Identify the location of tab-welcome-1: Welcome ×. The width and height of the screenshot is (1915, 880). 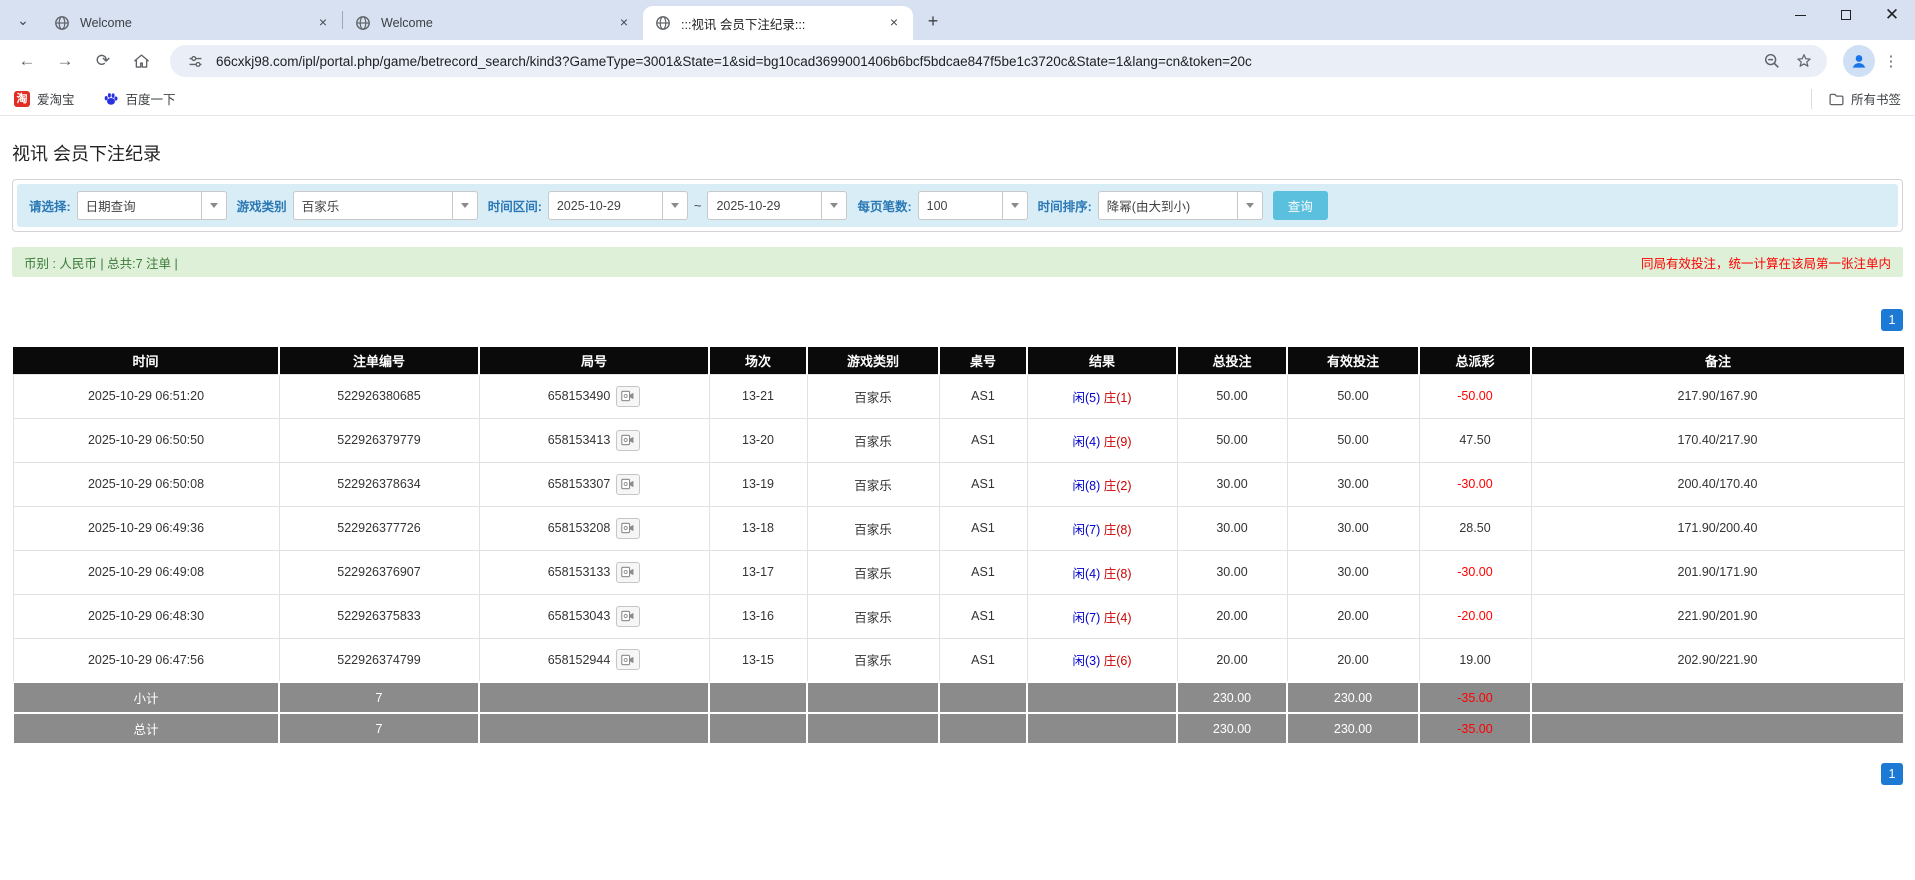
(192, 23).